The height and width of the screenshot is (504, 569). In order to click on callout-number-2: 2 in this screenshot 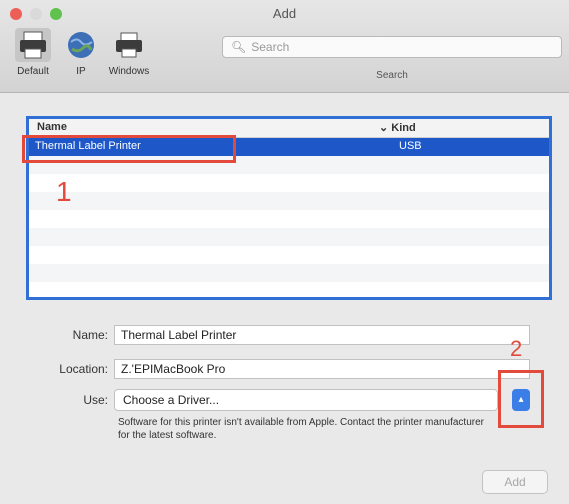, I will do `click(516, 348)`.